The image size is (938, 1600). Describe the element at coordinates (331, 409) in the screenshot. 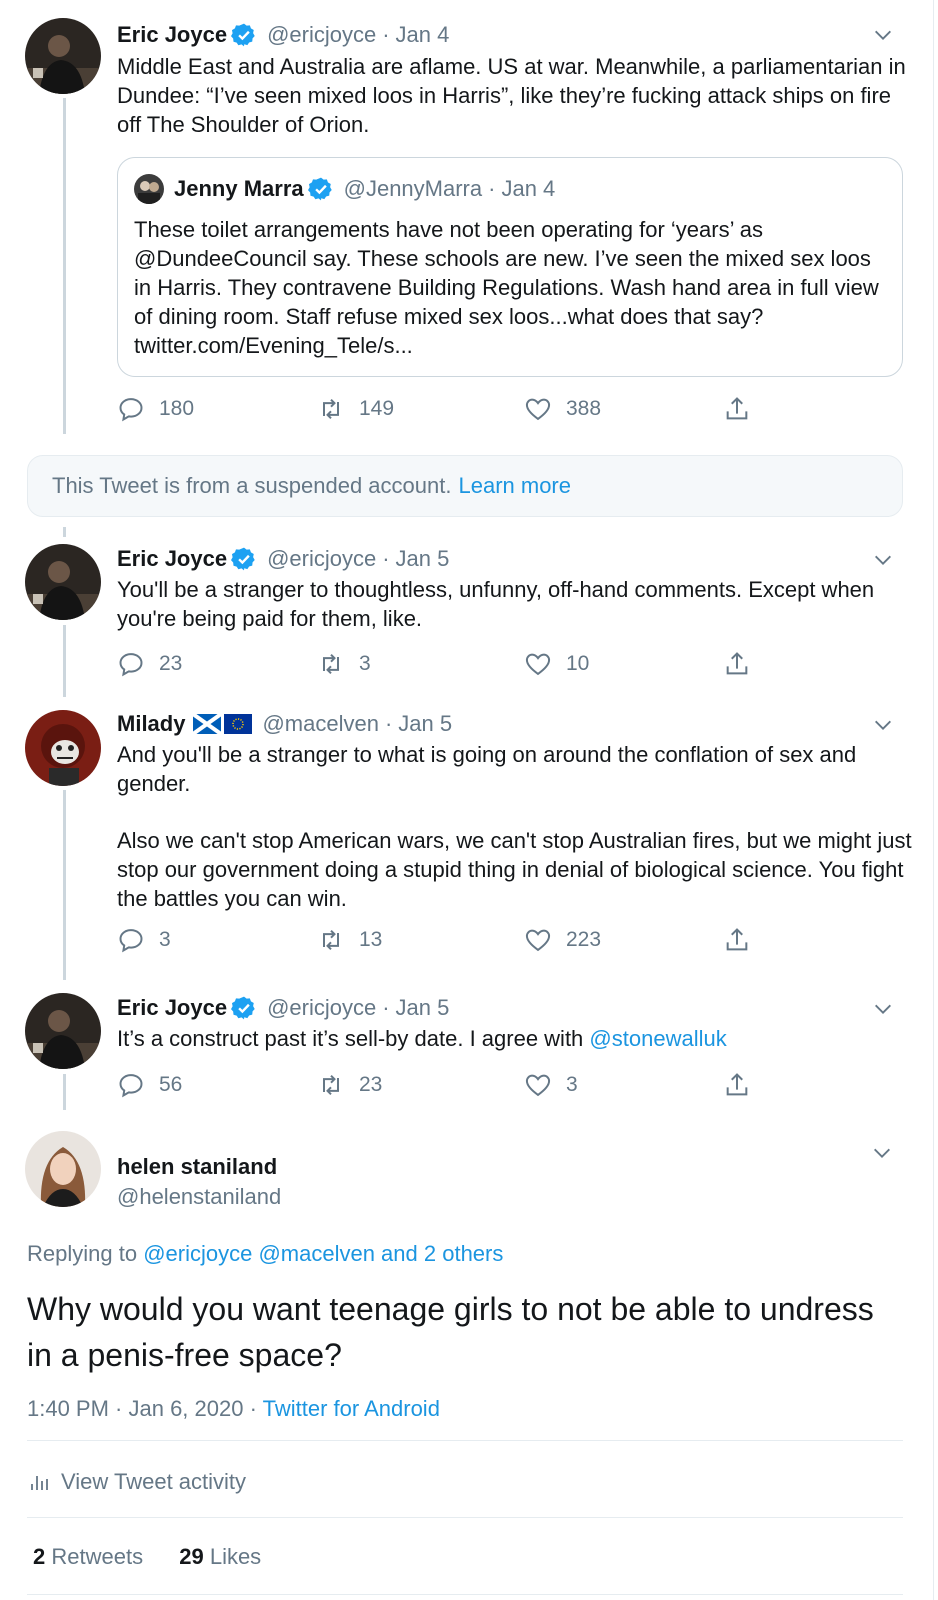

I see `retweet-icon` at that location.